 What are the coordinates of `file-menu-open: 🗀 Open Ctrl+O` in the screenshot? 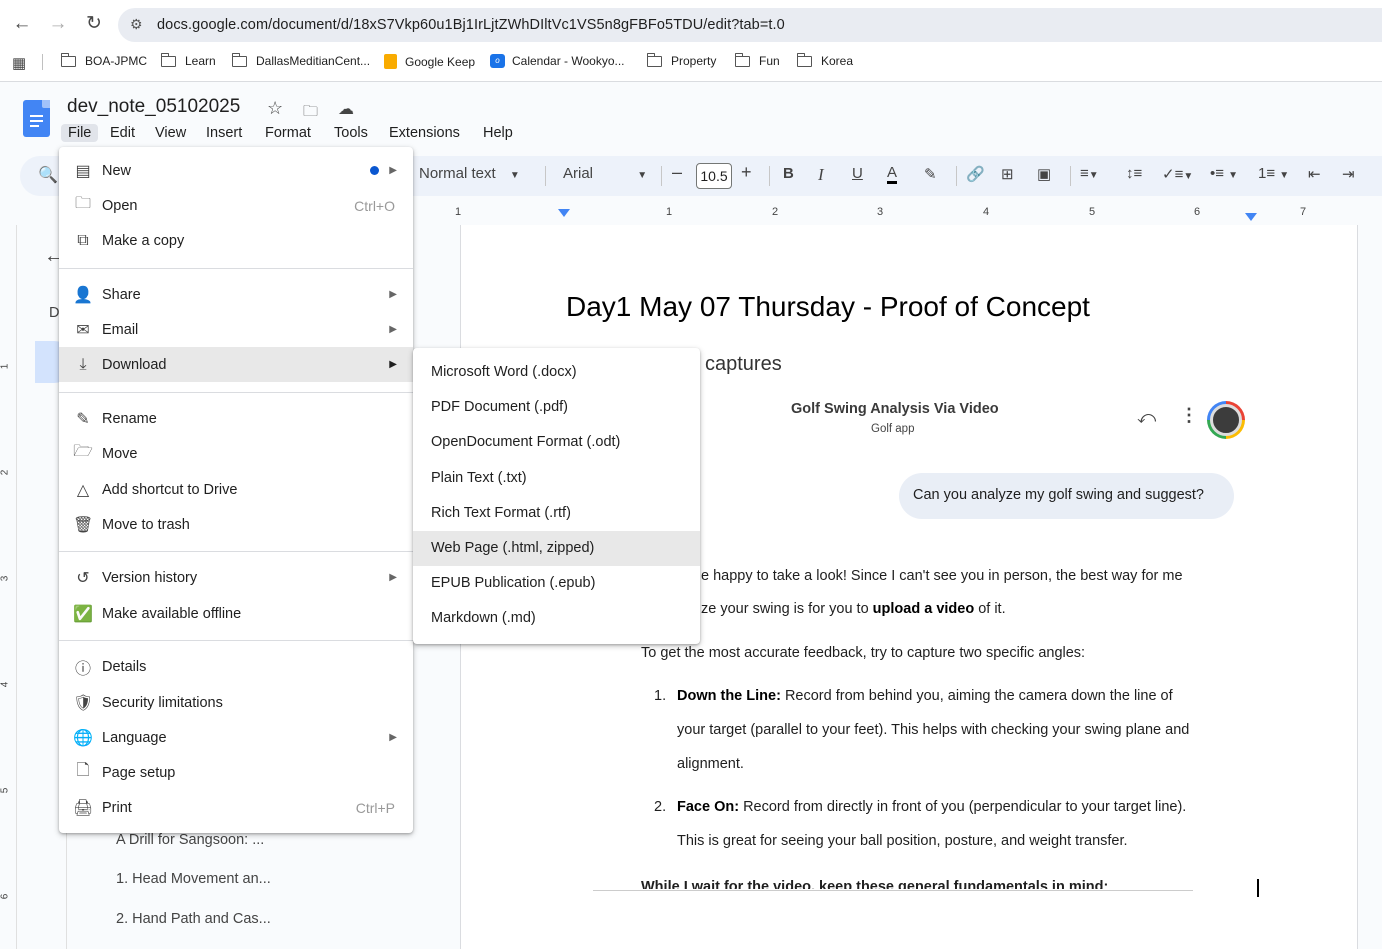 It's located at (236, 205).